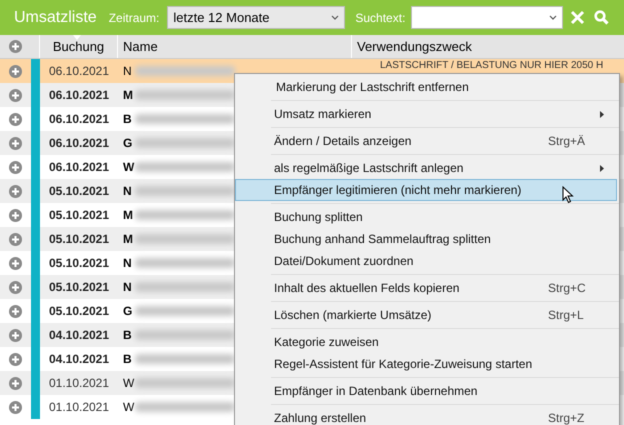 The width and height of the screenshot is (624, 425). Describe the element at coordinates (566, 315) in the screenshot. I see `shortcut-label: Strg+L` at that location.